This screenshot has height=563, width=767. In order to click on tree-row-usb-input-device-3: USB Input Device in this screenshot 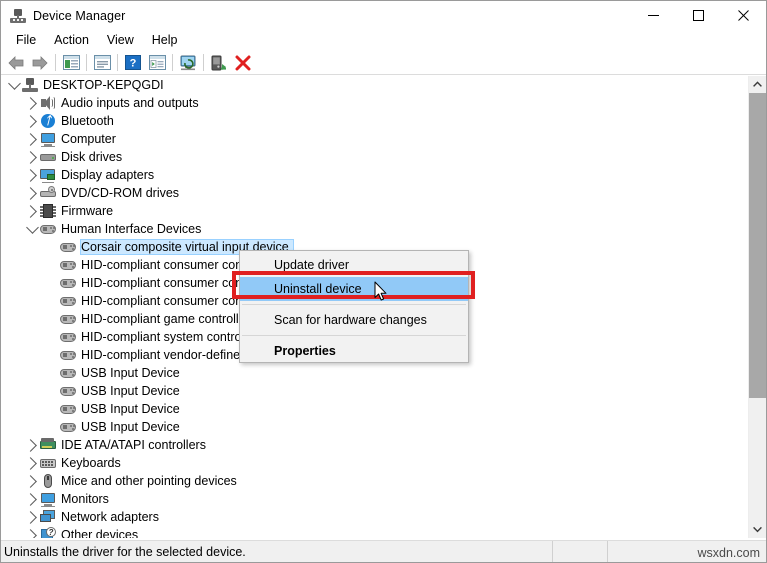, I will do `click(376, 409)`.